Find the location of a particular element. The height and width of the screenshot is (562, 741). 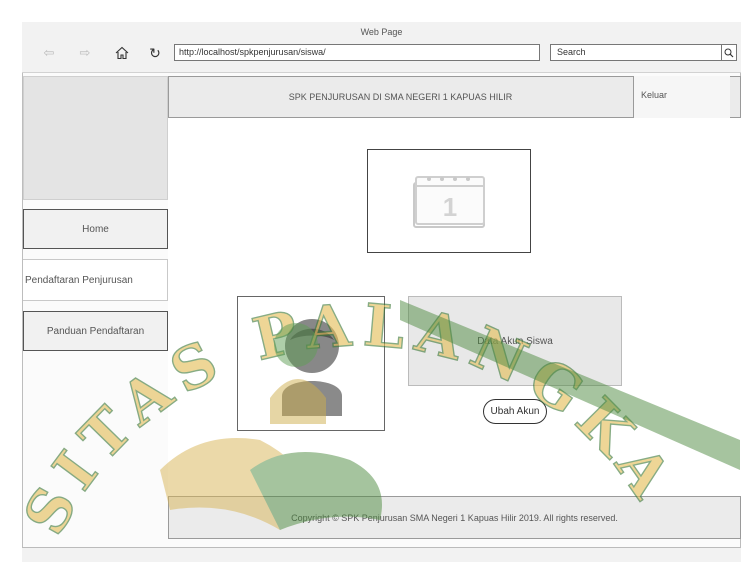

address-bar: http://localhost/spkpenjurusan/siswa/ is located at coordinates (357, 52).